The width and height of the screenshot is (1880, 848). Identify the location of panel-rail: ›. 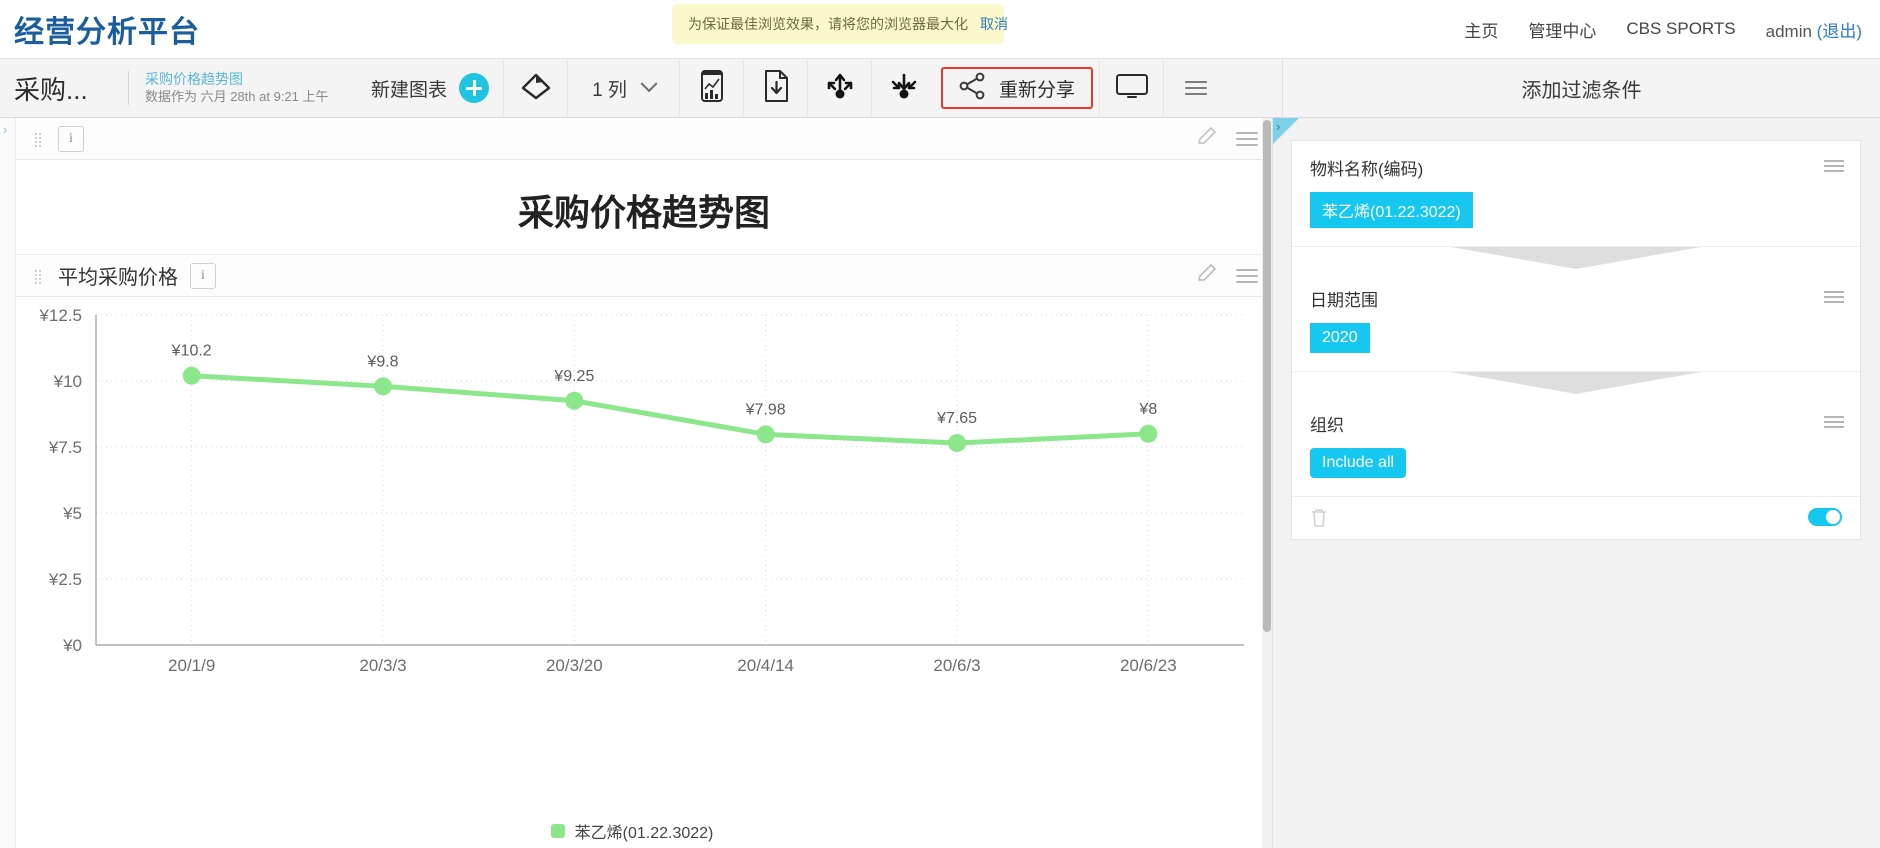
(1286, 483).